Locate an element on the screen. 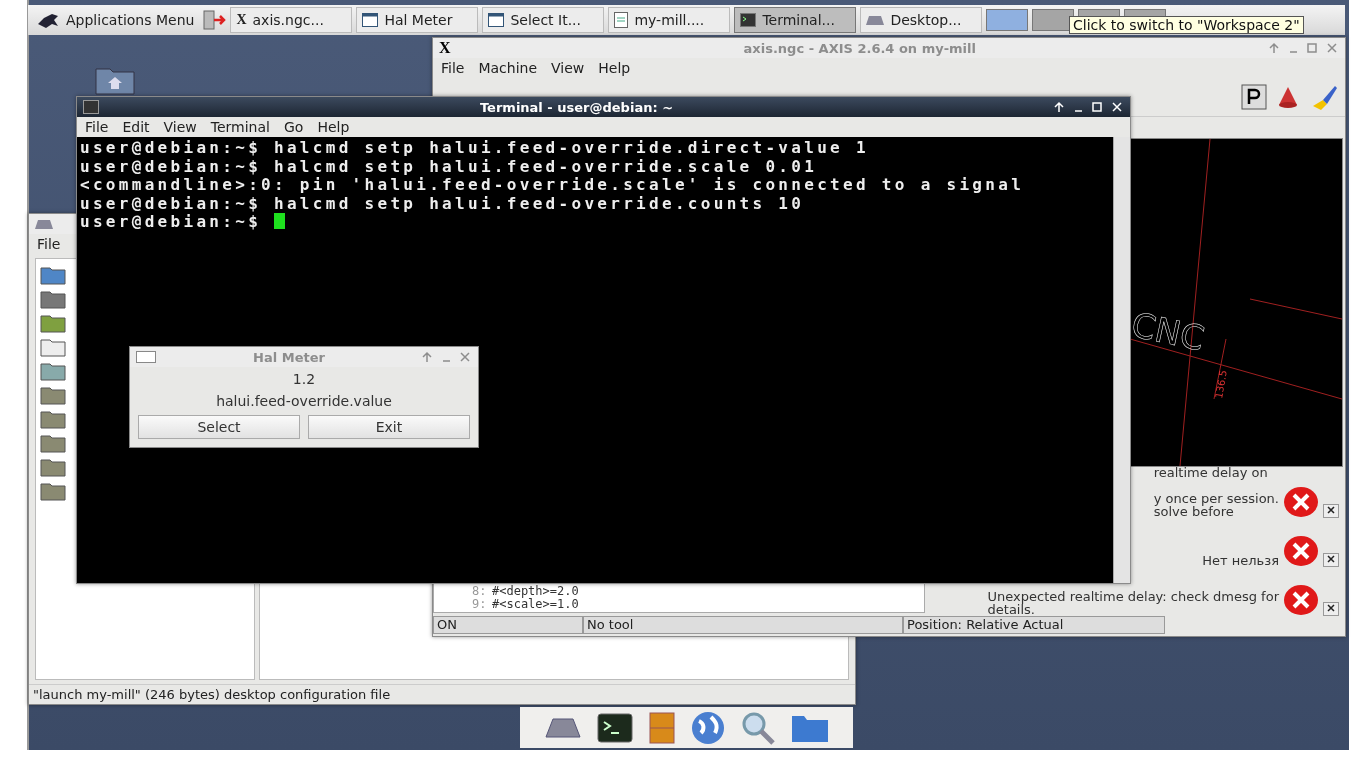  preview-label: CNC is located at coordinates (1169, 331).